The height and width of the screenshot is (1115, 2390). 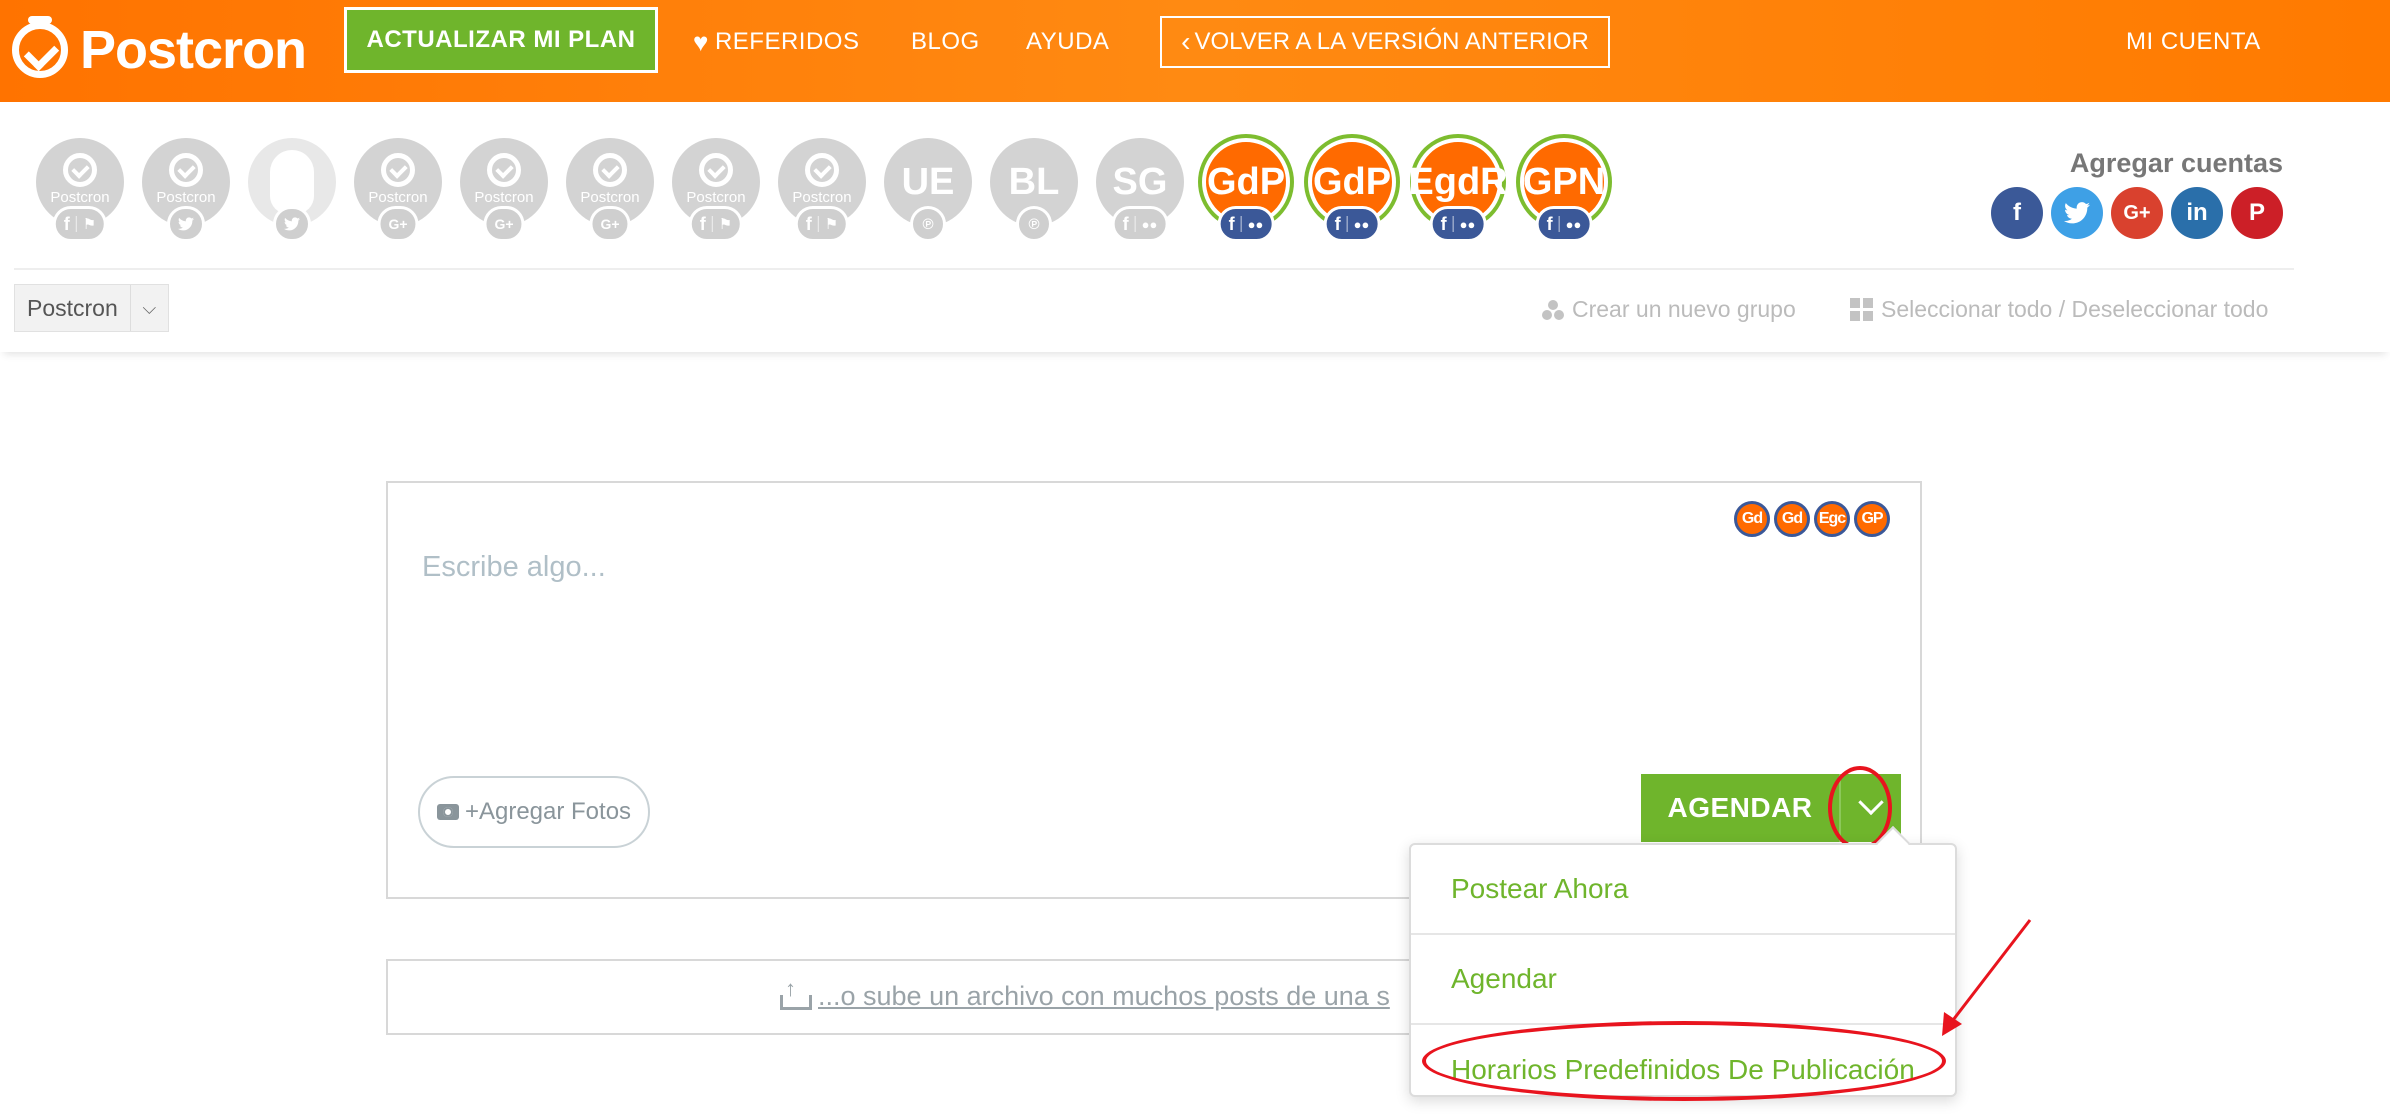 What do you see at coordinates (501, 40) in the screenshot?
I see `upgrade-plan-button: ACTUALIZAR MI PLAN` at bounding box center [501, 40].